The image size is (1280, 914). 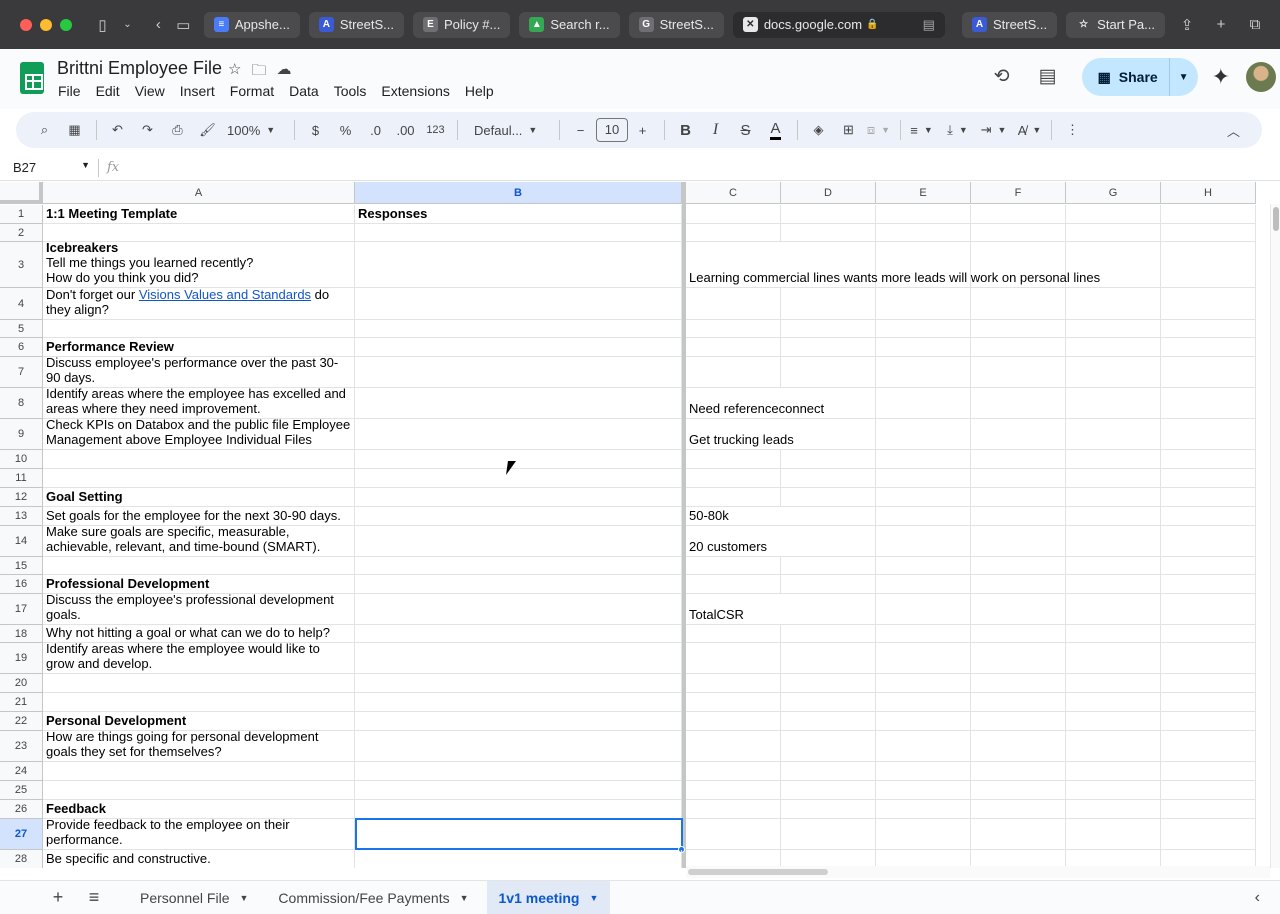 I want to click on cell-h23, so click(x=1208, y=746).